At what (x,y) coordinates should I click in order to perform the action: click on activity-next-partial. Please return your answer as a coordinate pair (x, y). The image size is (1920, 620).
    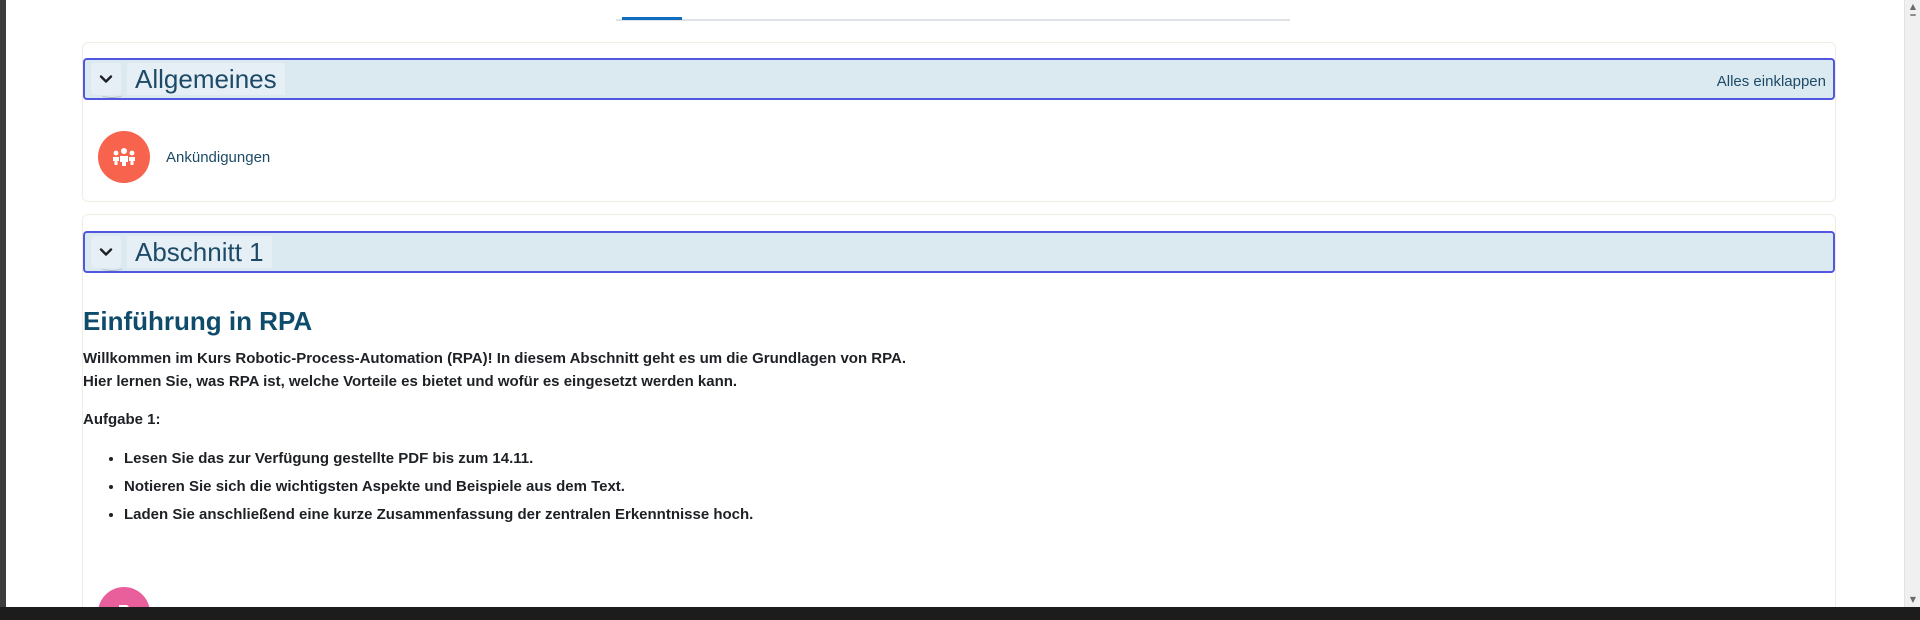
    Looking at the image, I should click on (124, 597).